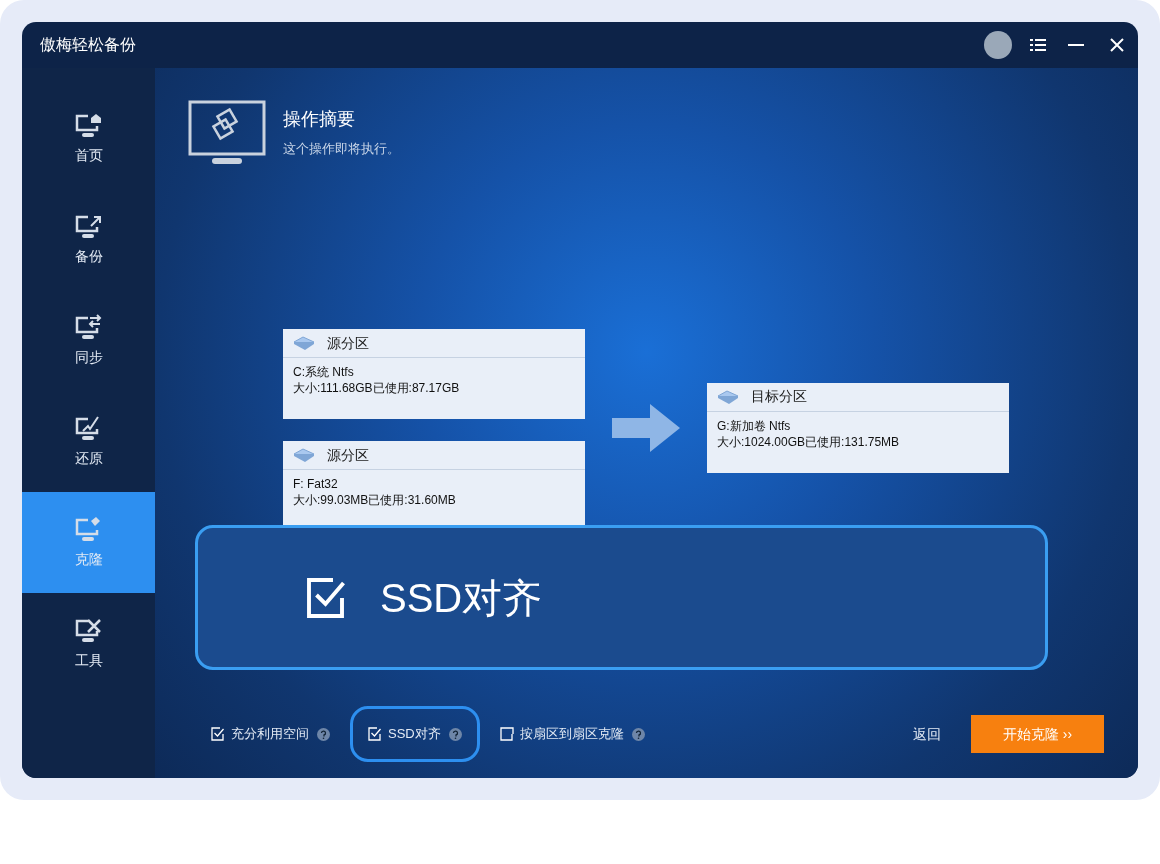 The width and height of the screenshot is (1160, 864). Describe the element at coordinates (88, 256) in the screenshot. I see `sidebar-label: 备份` at that location.